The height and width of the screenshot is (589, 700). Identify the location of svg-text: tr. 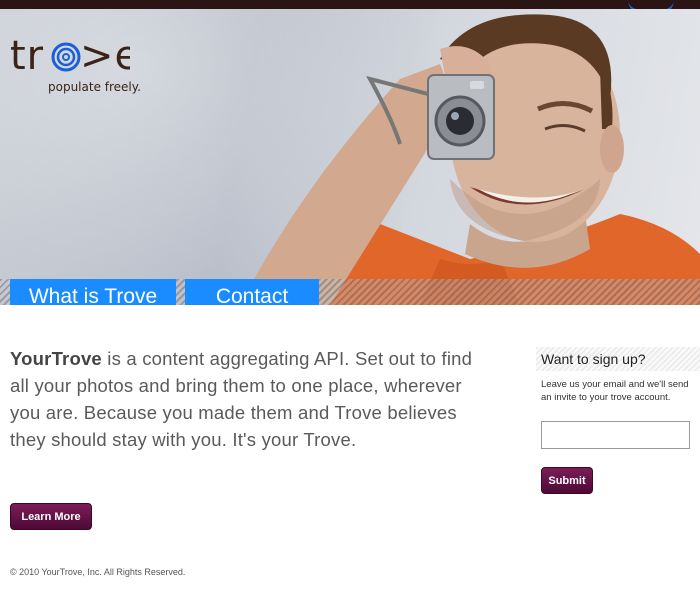
(27, 57).